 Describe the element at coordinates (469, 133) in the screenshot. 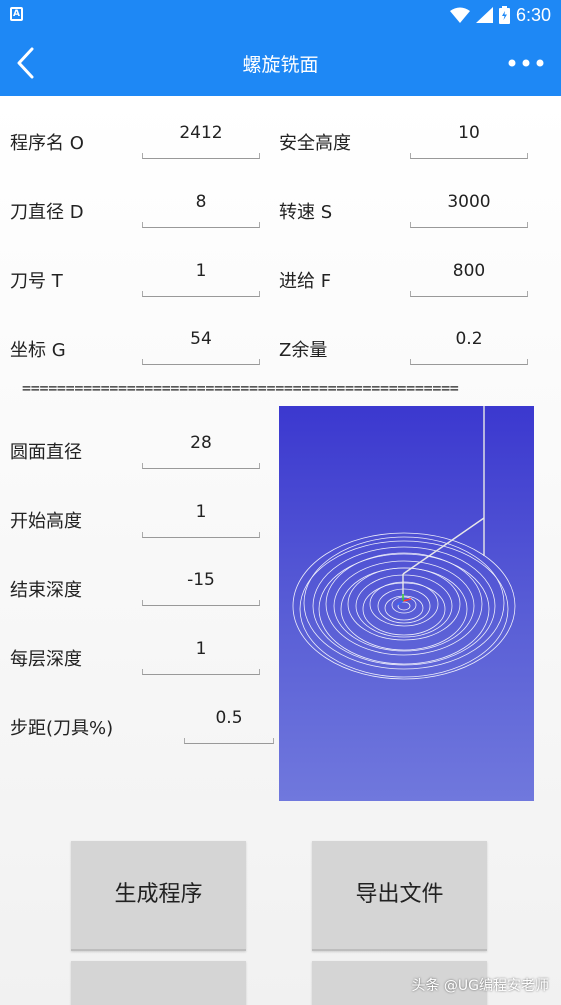

I see `safe-height-value: 10` at that location.